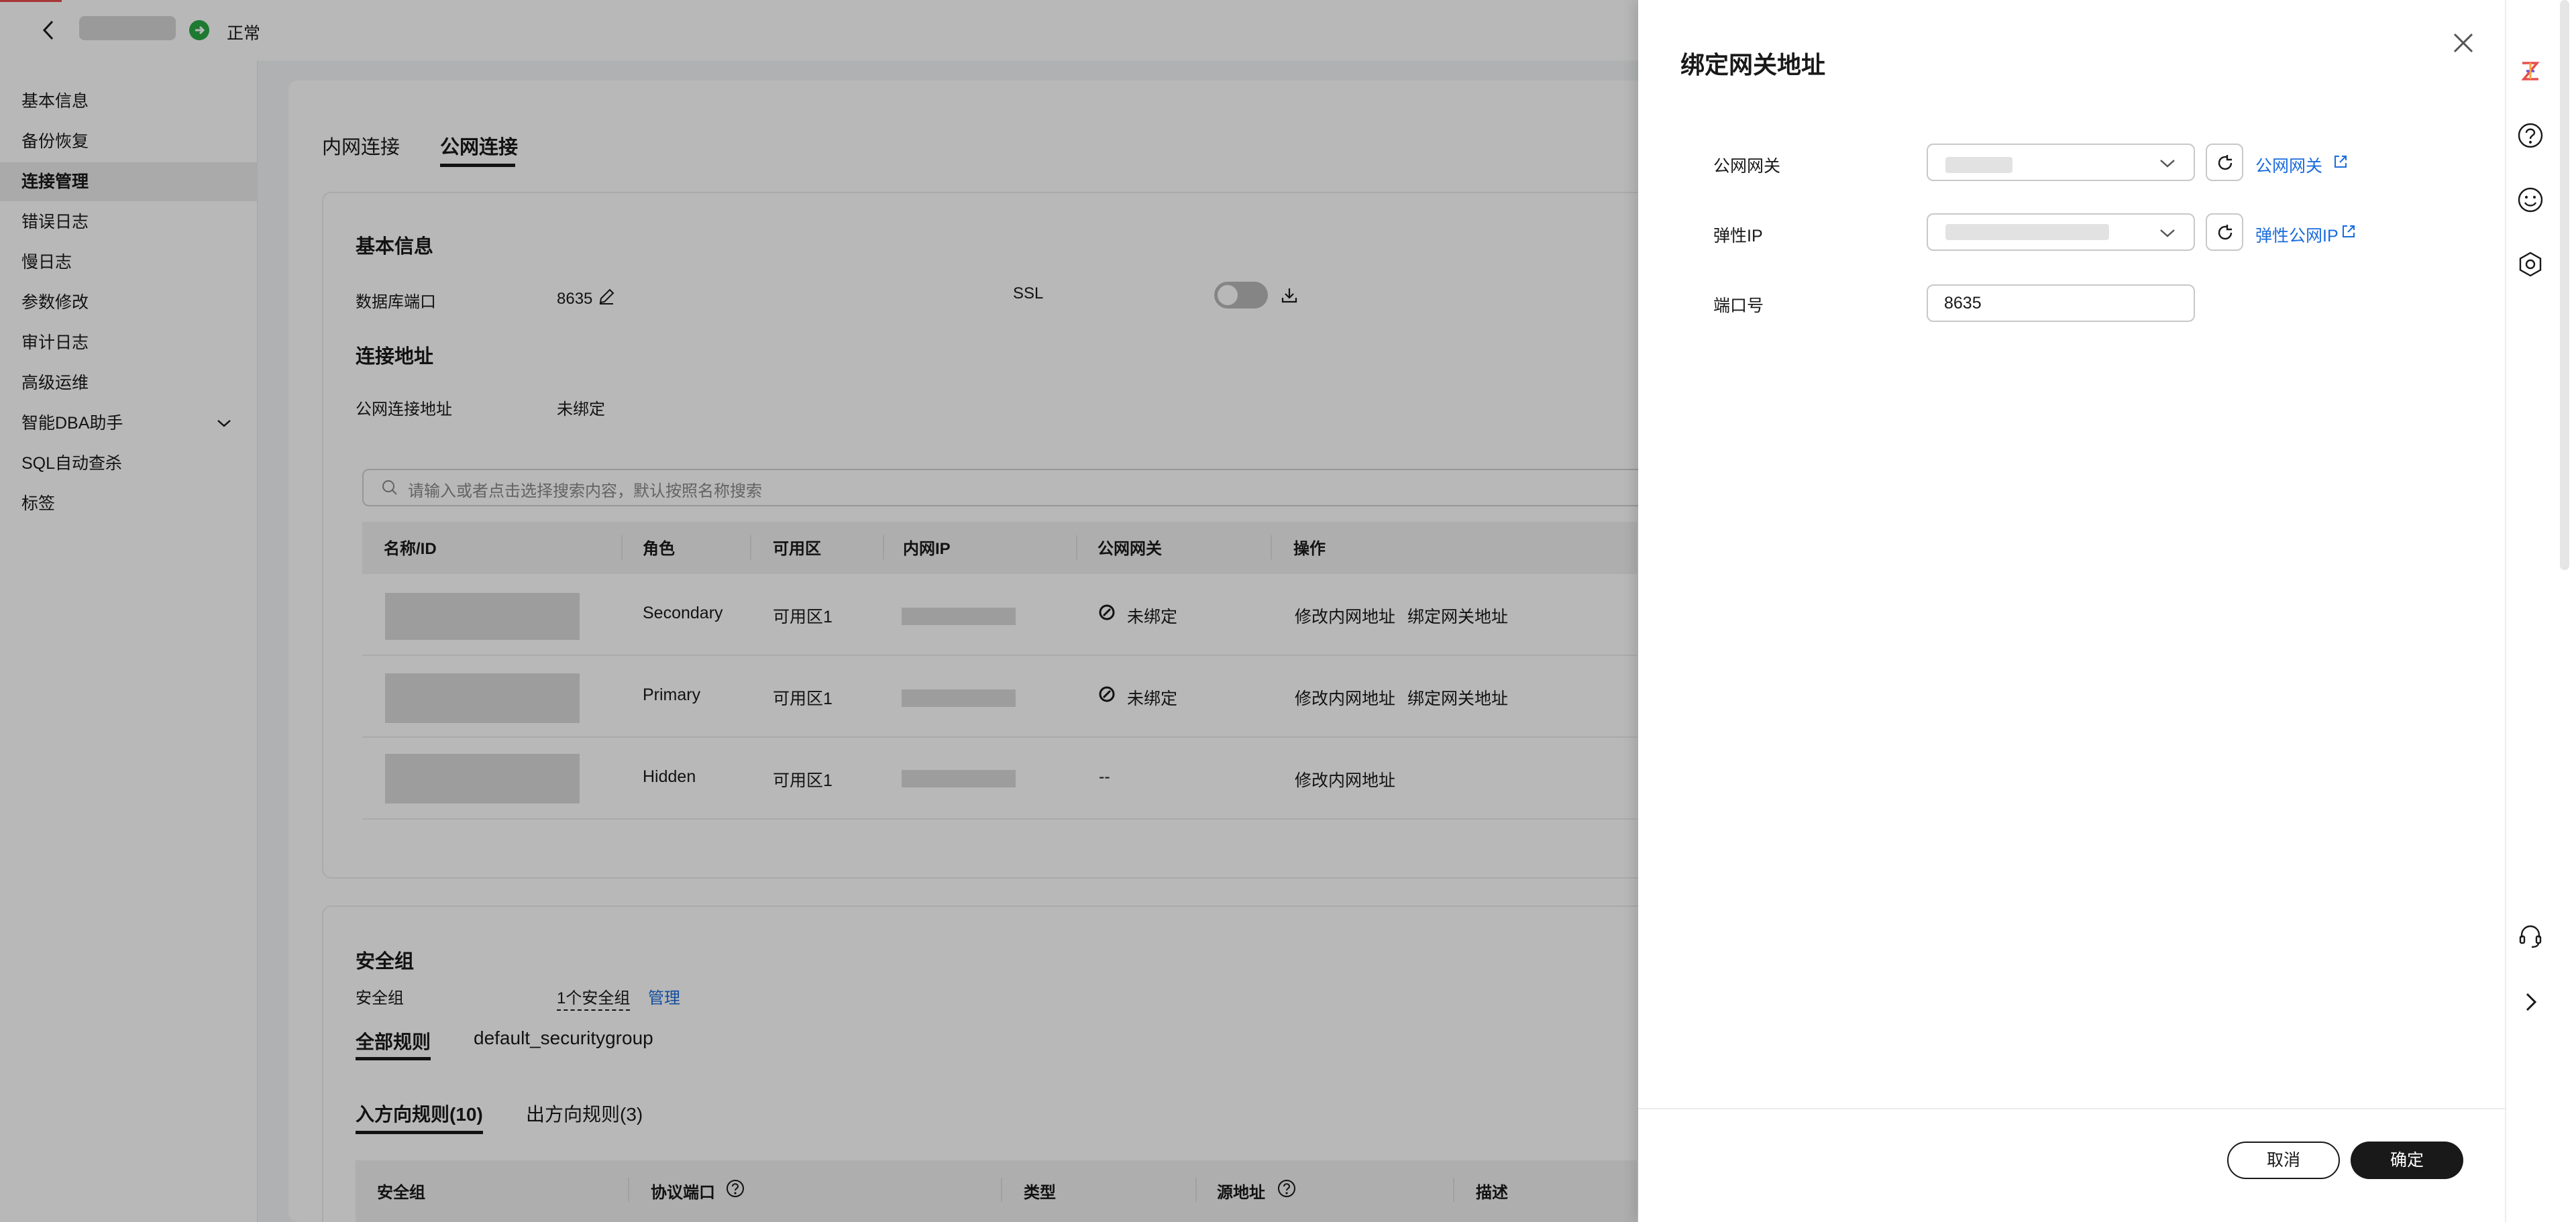  Describe the element at coordinates (2530, 71) in the screenshot. I see `ai-assistant-icon` at that location.